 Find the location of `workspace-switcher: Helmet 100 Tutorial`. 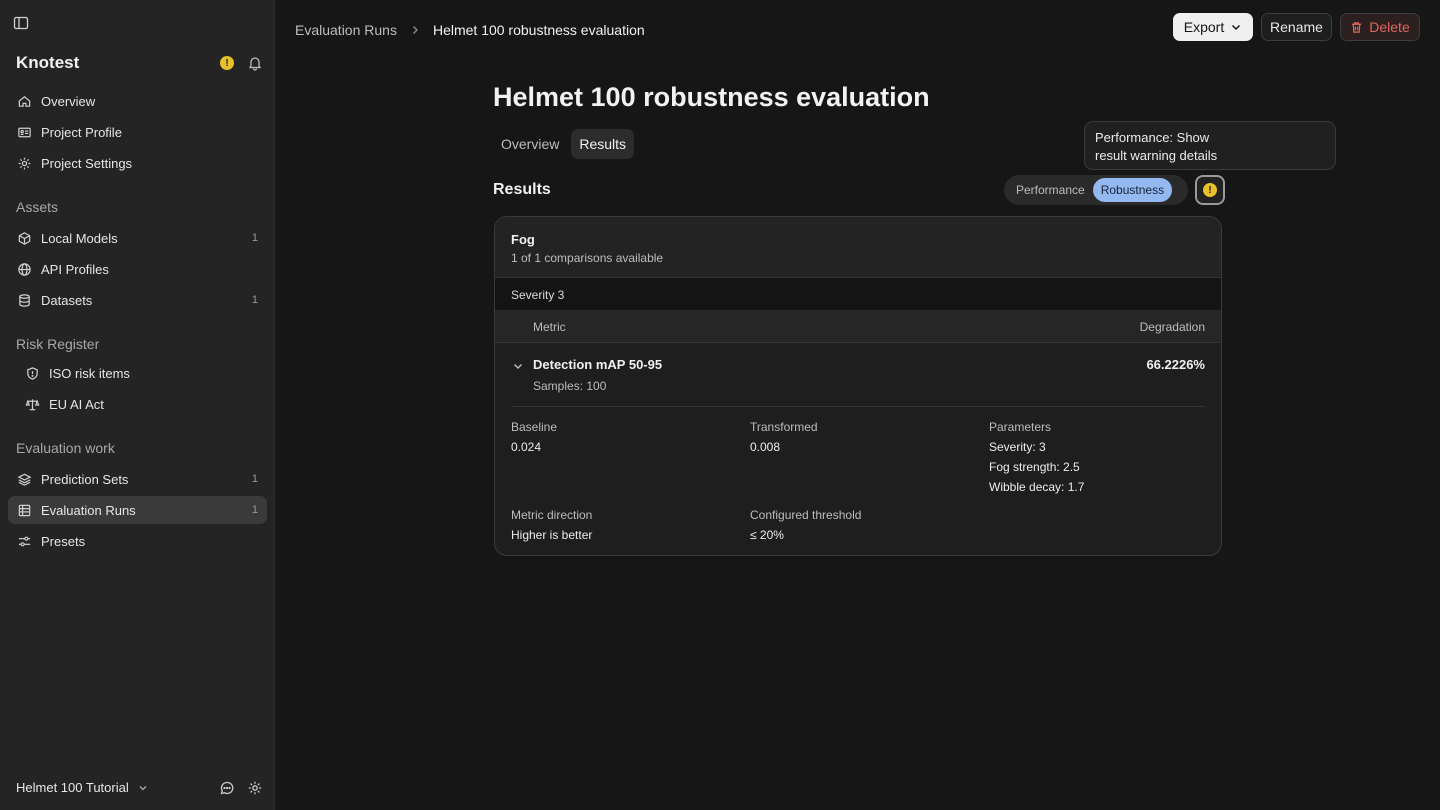

workspace-switcher: Helmet 100 Tutorial is located at coordinates (82, 787).